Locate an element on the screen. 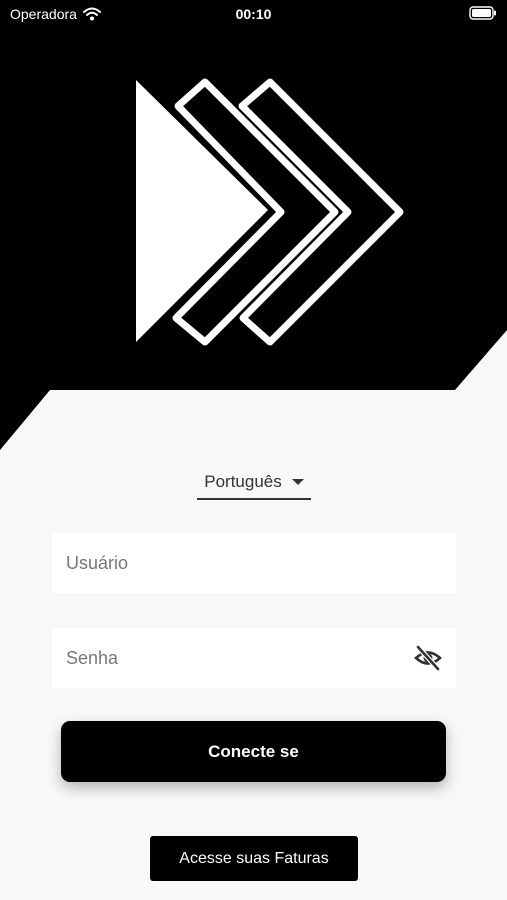 This screenshot has width=507, height=900. password-field-container is located at coordinates (254, 658).